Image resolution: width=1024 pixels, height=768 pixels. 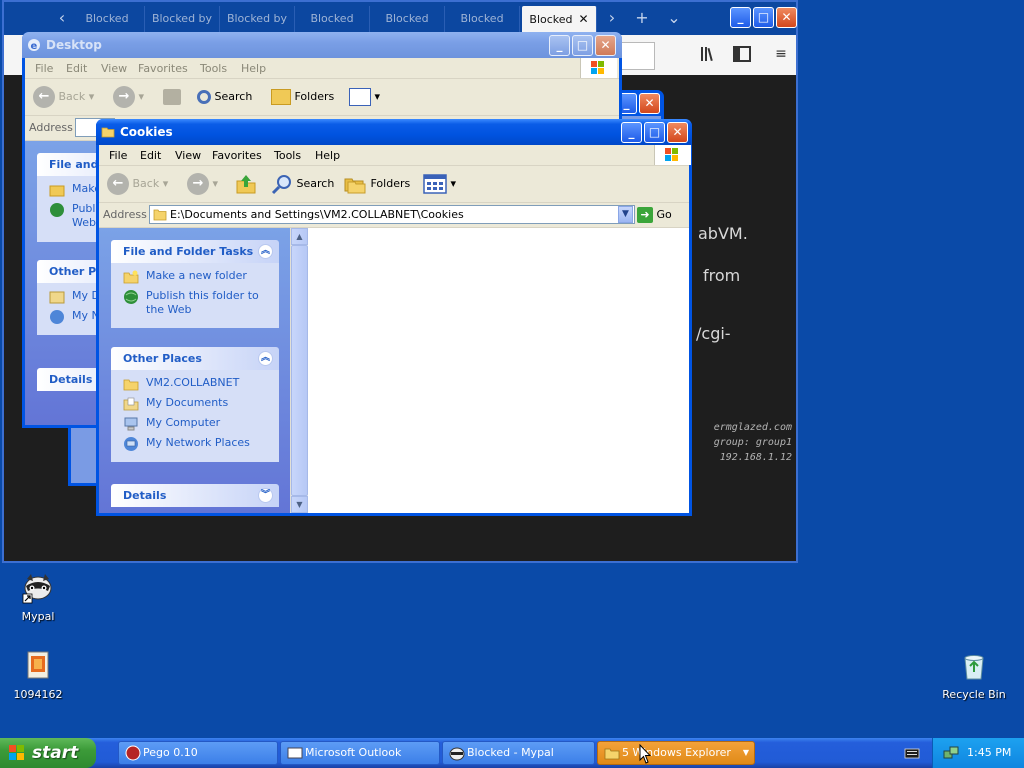 I want to click on link-label: My Documents, so click(x=187, y=402).